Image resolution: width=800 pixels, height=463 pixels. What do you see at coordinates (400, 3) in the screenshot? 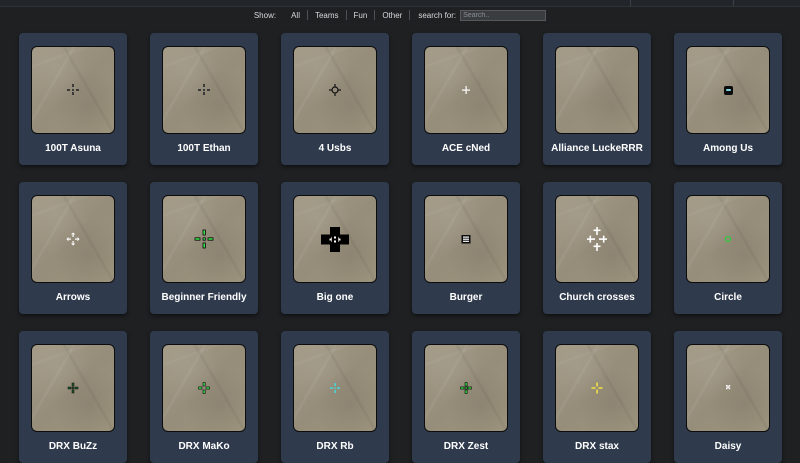
I see `top-nav-bar` at bounding box center [400, 3].